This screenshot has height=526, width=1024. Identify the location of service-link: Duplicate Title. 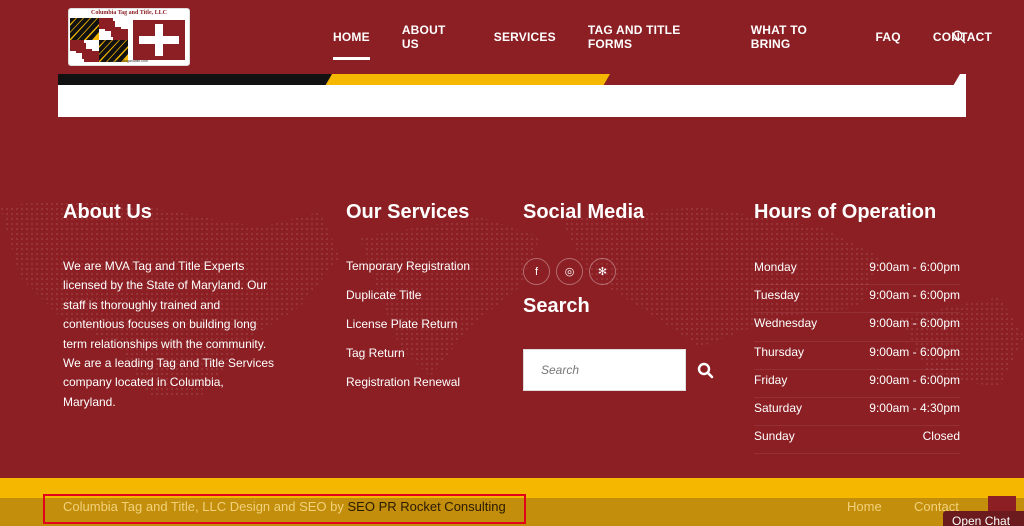
(408, 300).